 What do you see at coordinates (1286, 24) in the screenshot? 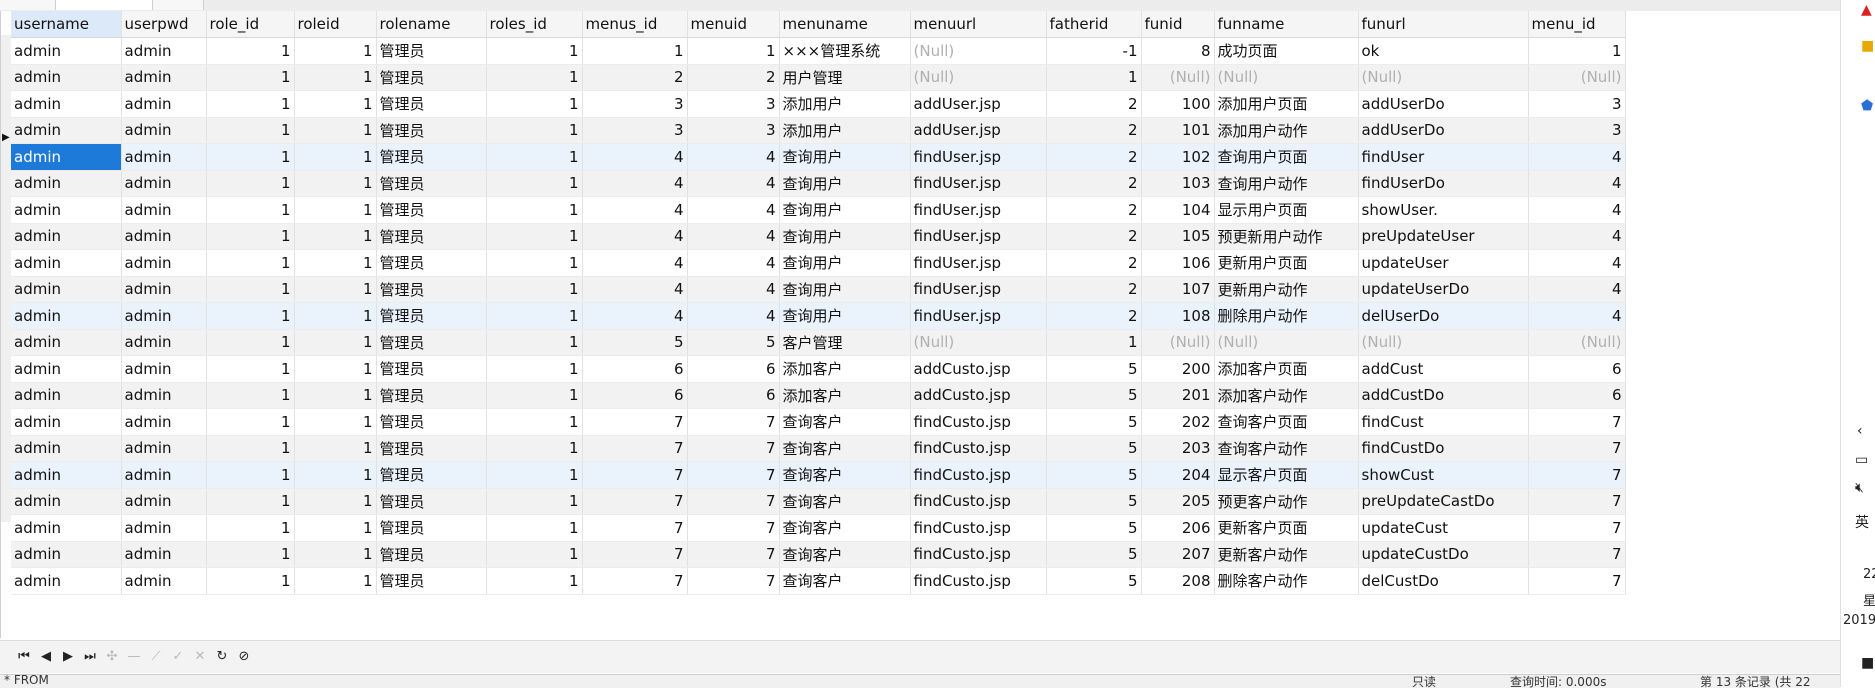
I see `column-header-funname: funname` at bounding box center [1286, 24].